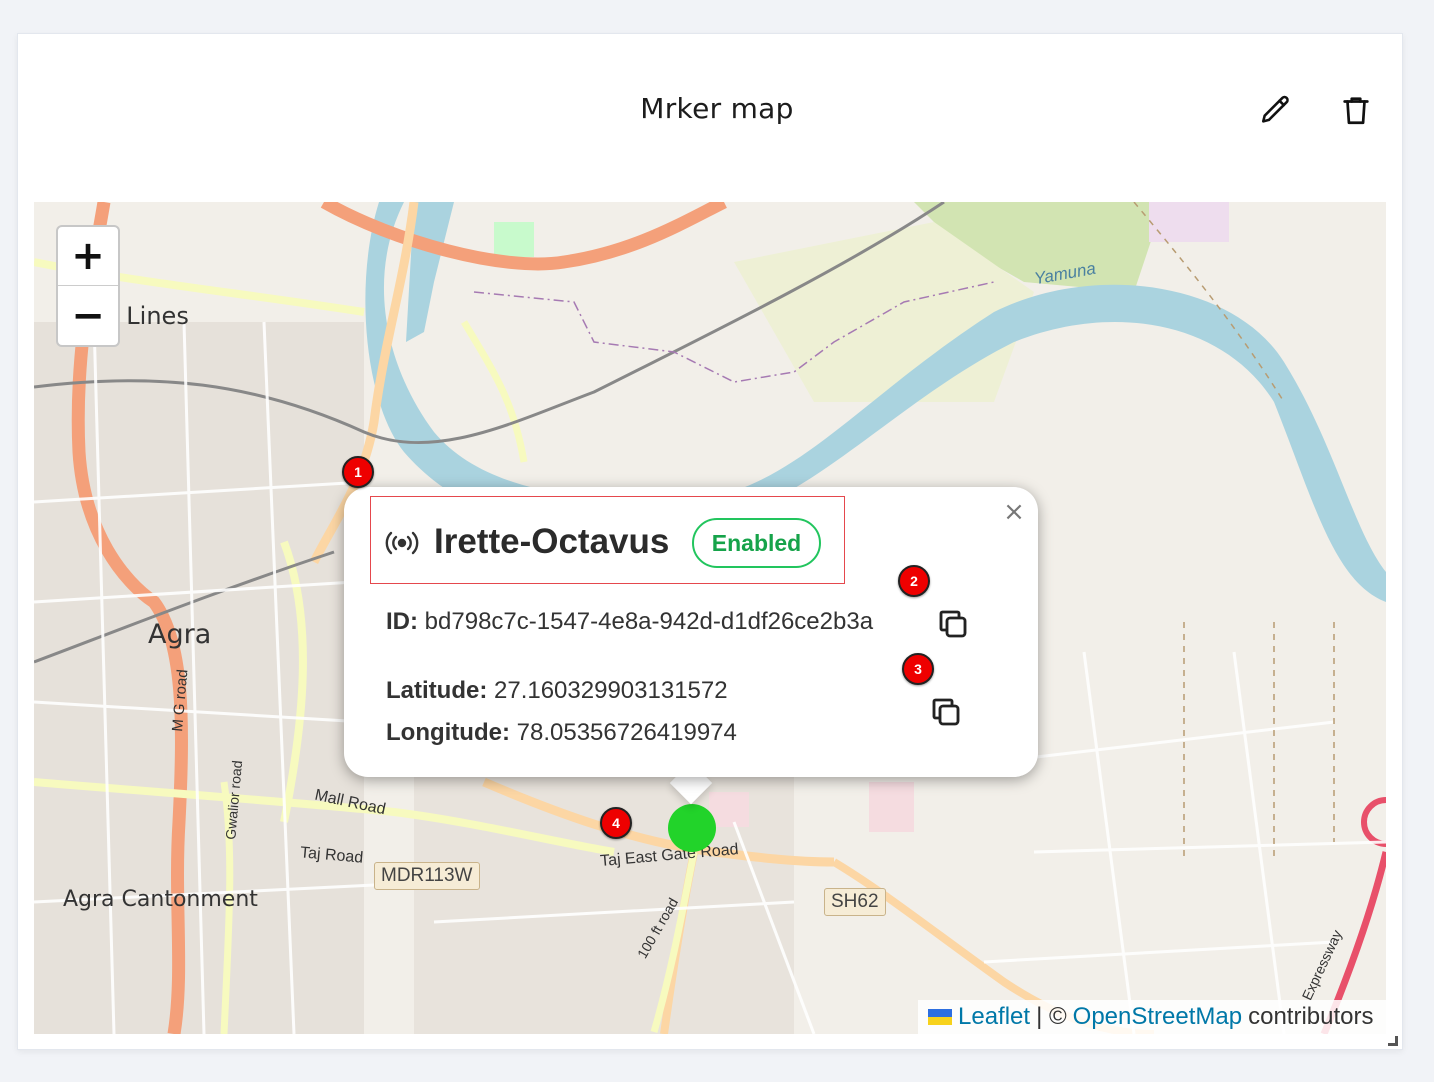 This screenshot has width=1434, height=1082. I want to click on pencil-icon, so click(1275, 109).